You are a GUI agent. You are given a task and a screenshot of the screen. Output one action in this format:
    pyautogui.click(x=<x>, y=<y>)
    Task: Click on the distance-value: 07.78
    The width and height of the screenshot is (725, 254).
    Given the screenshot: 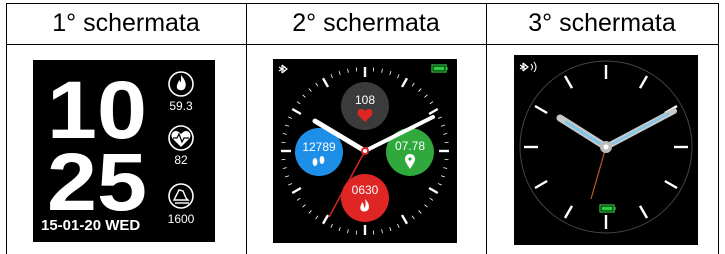 What is the action you would take?
    pyautogui.click(x=410, y=146)
    